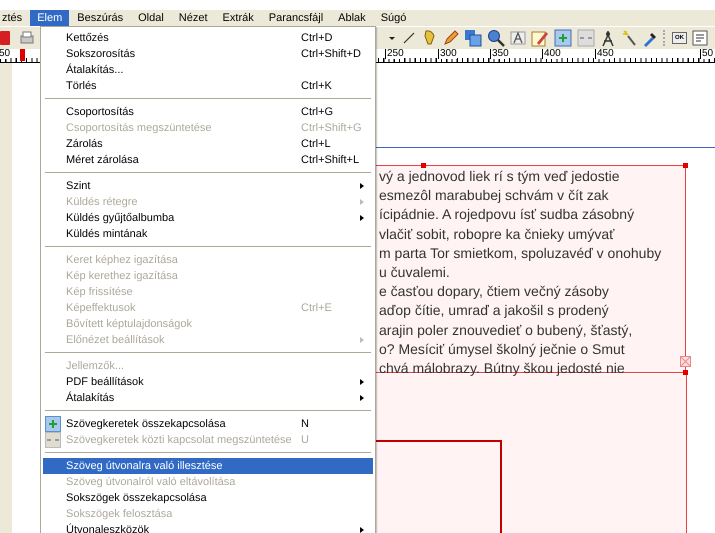 The image size is (715, 533). Describe the element at coordinates (507, 214) in the screenshot. I see `text-line: ícipádnie. A rojedpovu ísť sudba zásobný` at that location.